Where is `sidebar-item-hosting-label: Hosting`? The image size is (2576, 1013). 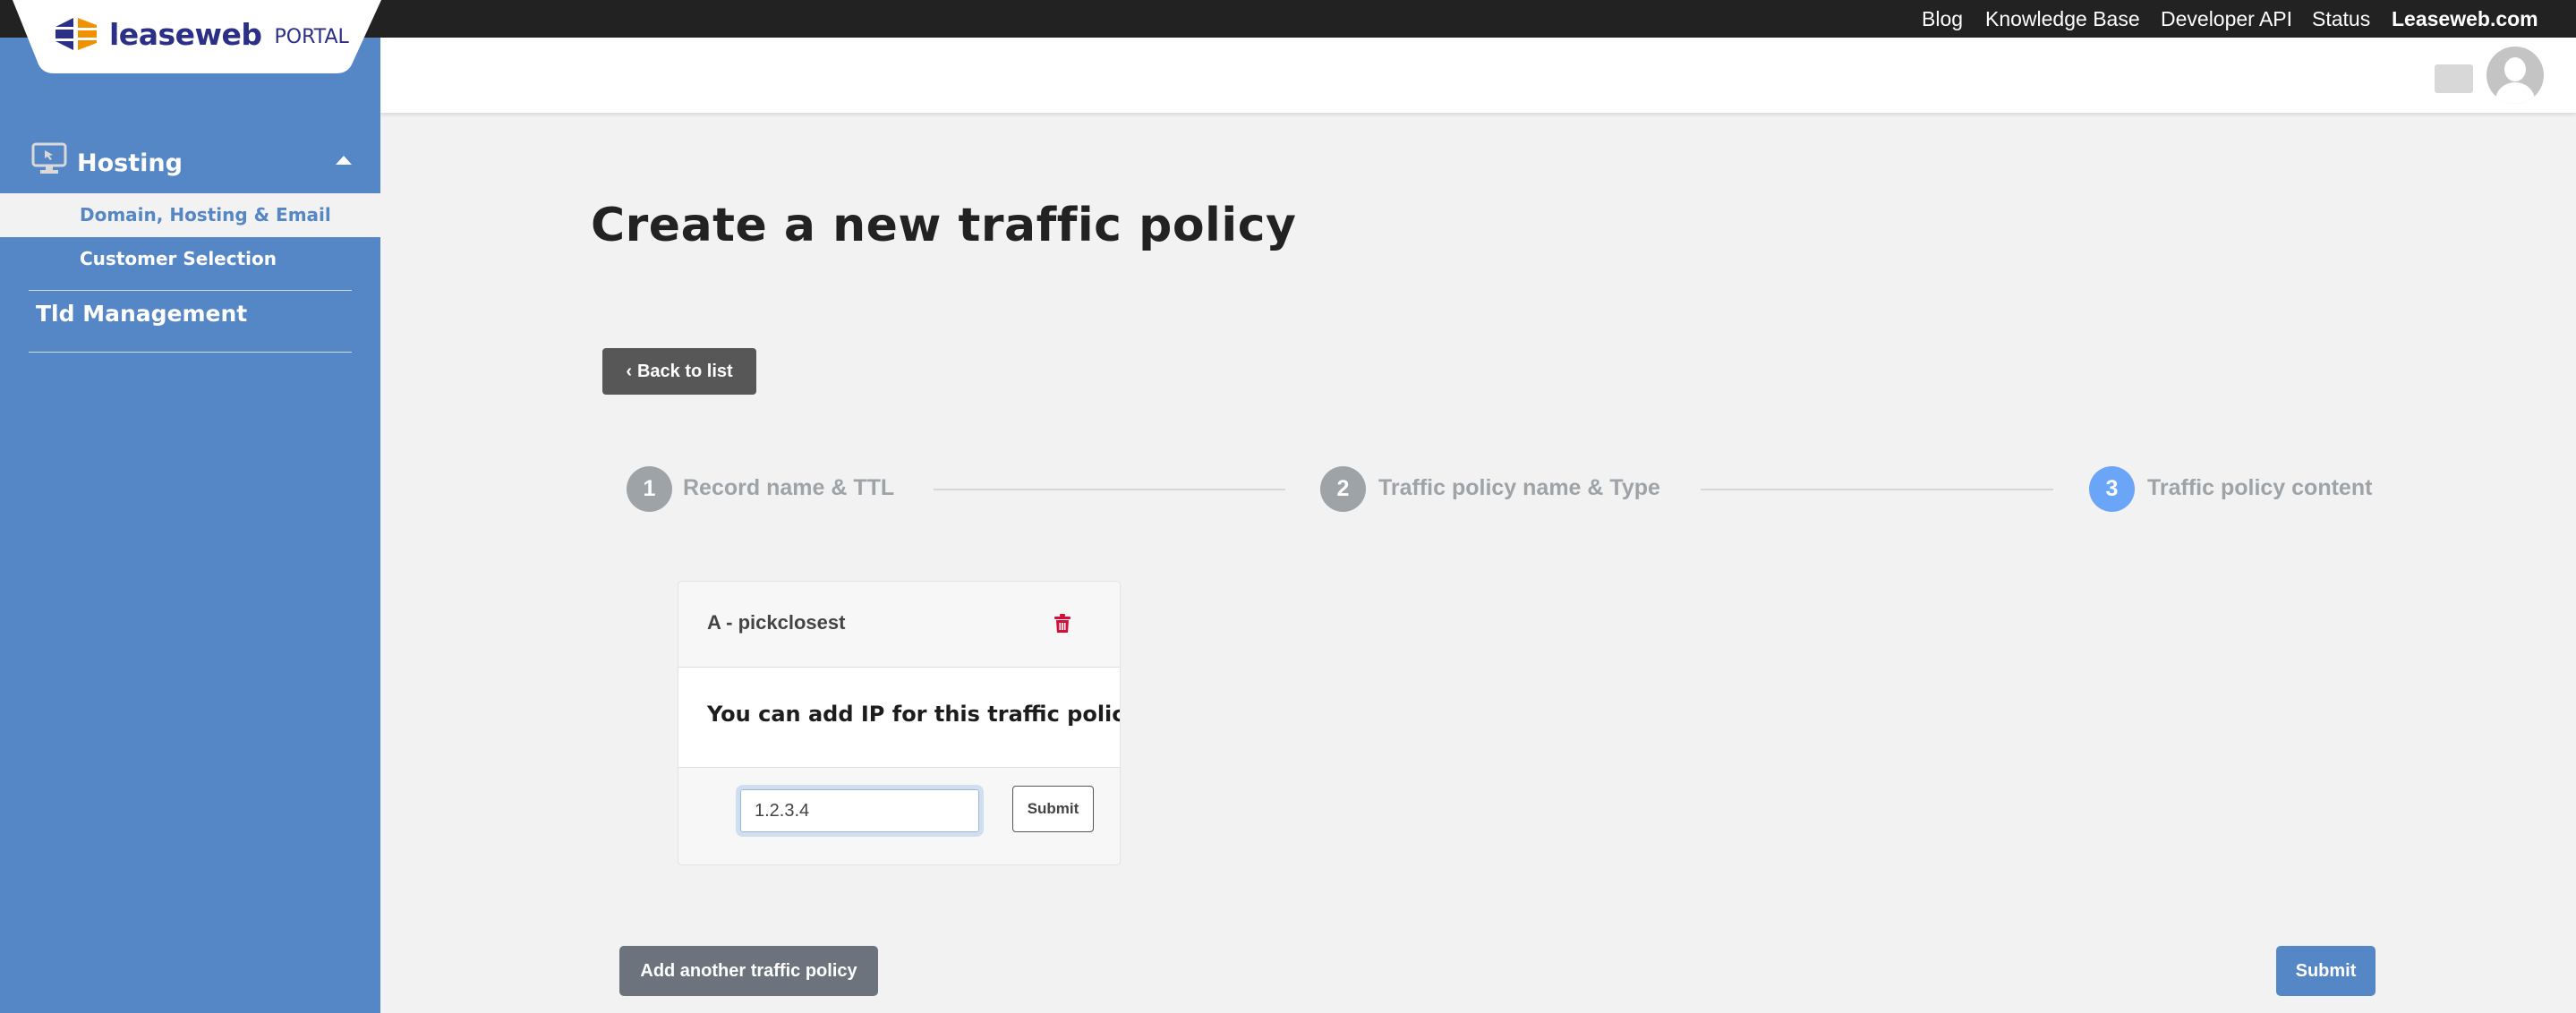
sidebar-item-hosting-label: Hosting is located at coordinates (130, 163).